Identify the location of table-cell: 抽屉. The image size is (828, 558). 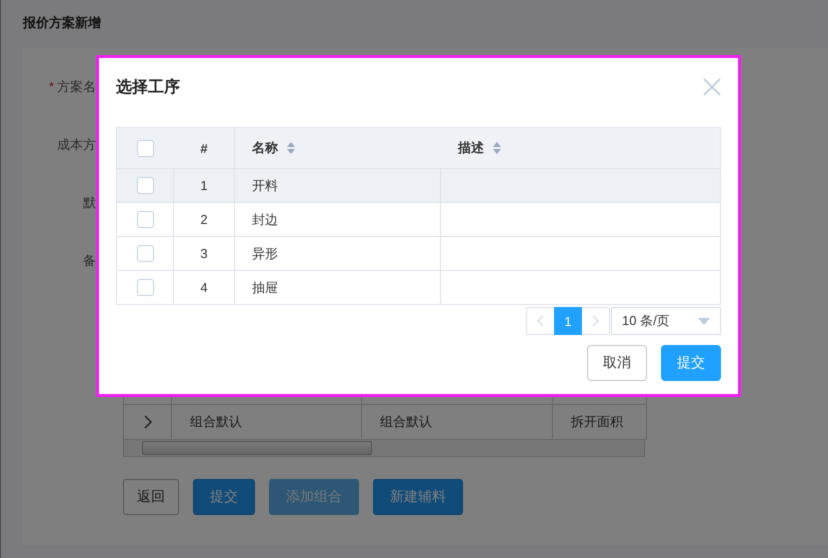
(265, 287).